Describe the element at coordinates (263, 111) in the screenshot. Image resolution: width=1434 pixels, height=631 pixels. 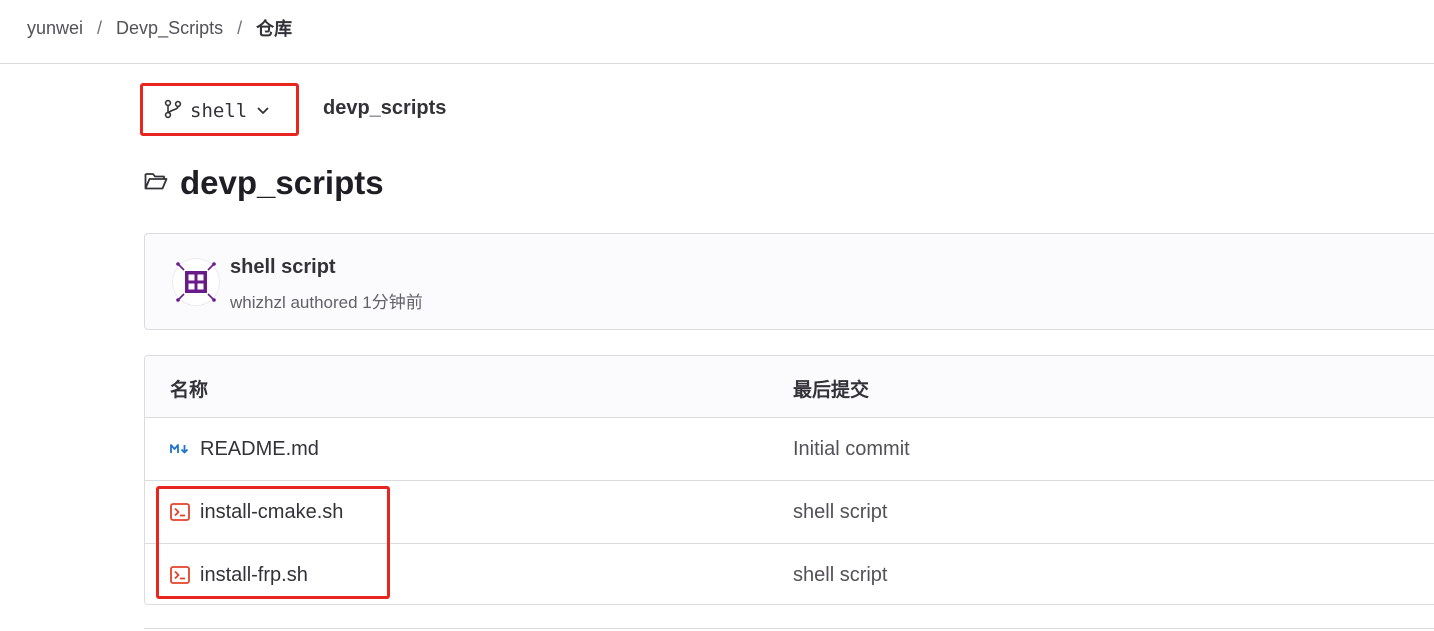
I see `chevron-down-icon` at that location.